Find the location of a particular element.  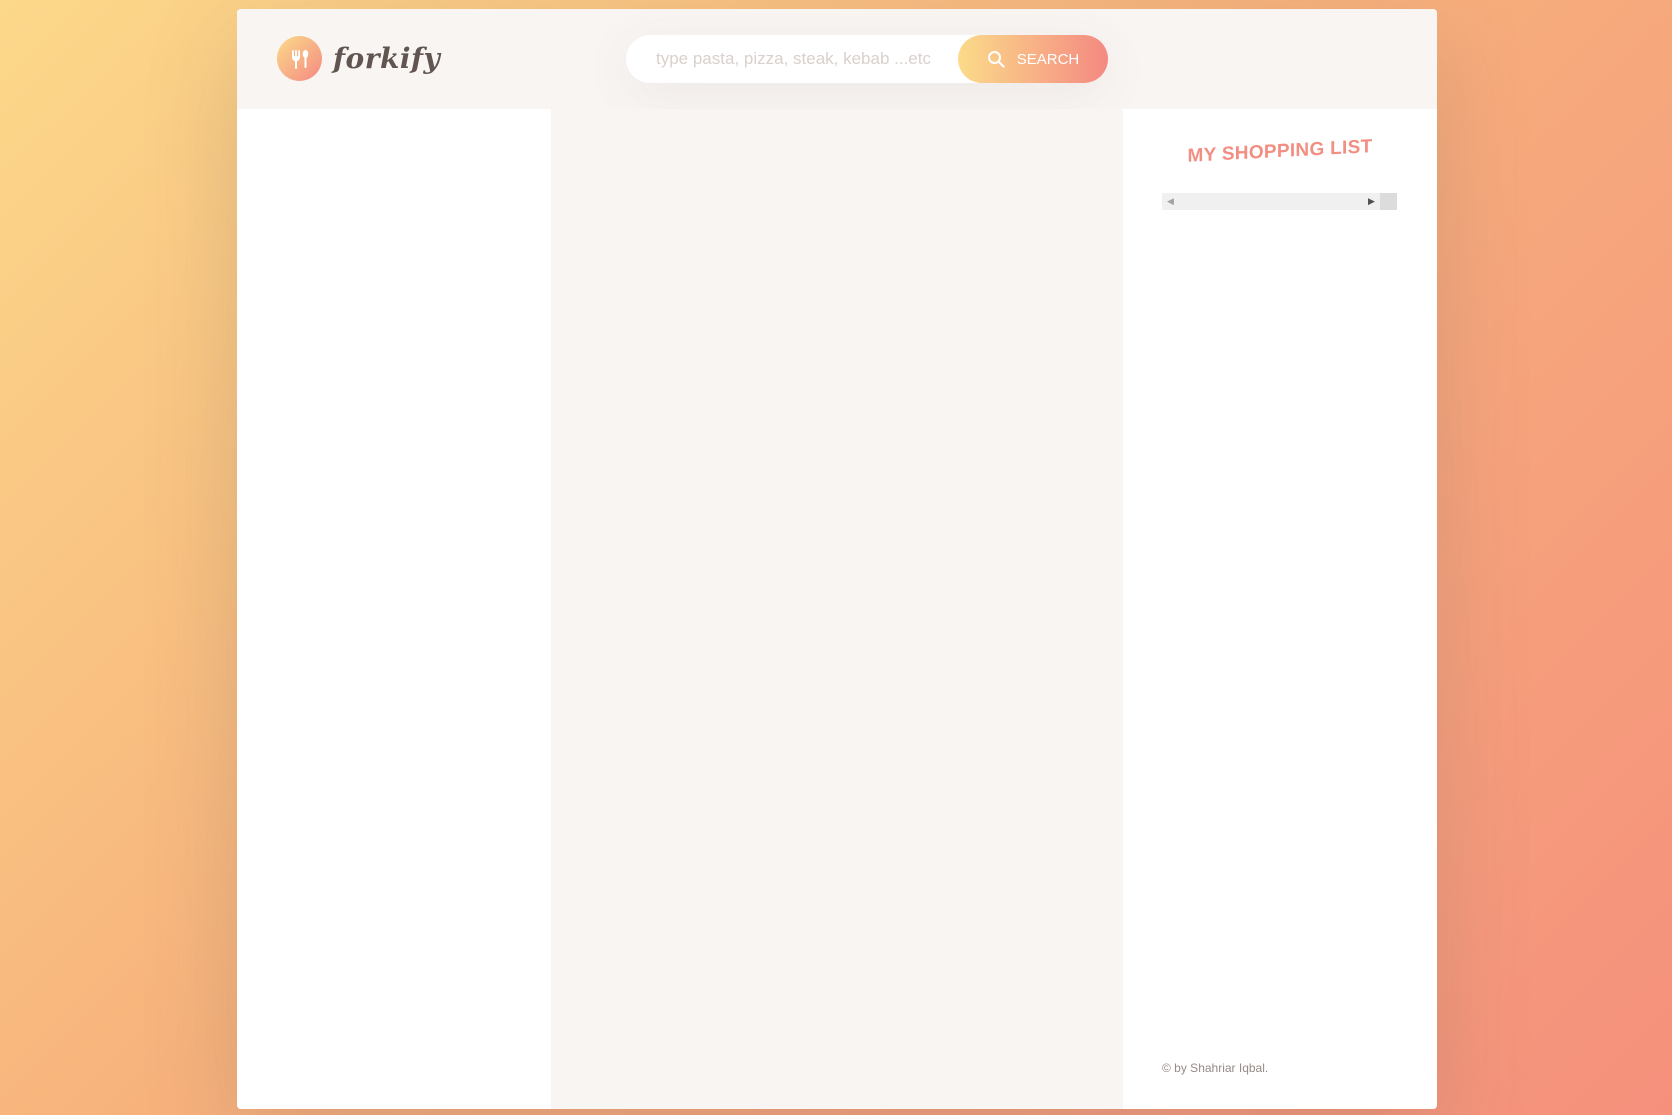

shopping-list-title: MY SHOPPING LIST is located at coordinates (1280, 151).